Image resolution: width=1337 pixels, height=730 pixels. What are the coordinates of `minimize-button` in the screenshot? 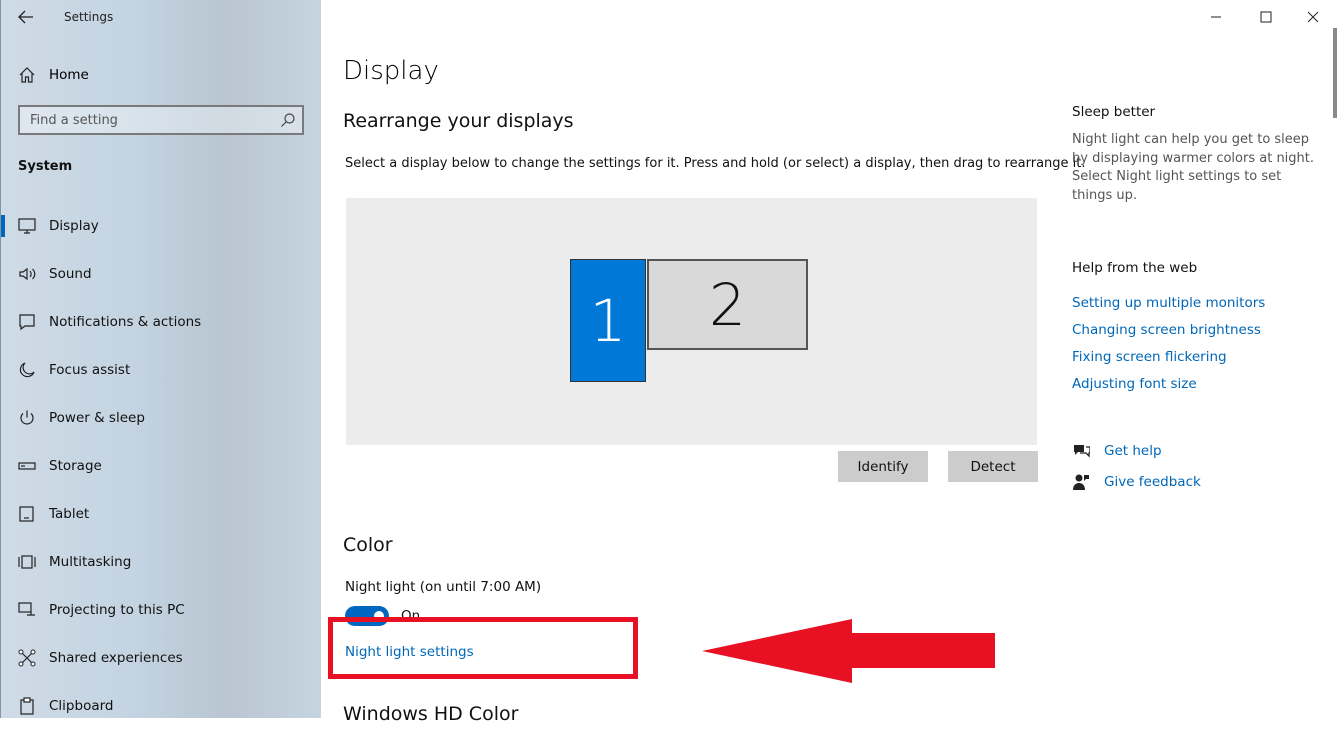 It's located at (1216, 17).